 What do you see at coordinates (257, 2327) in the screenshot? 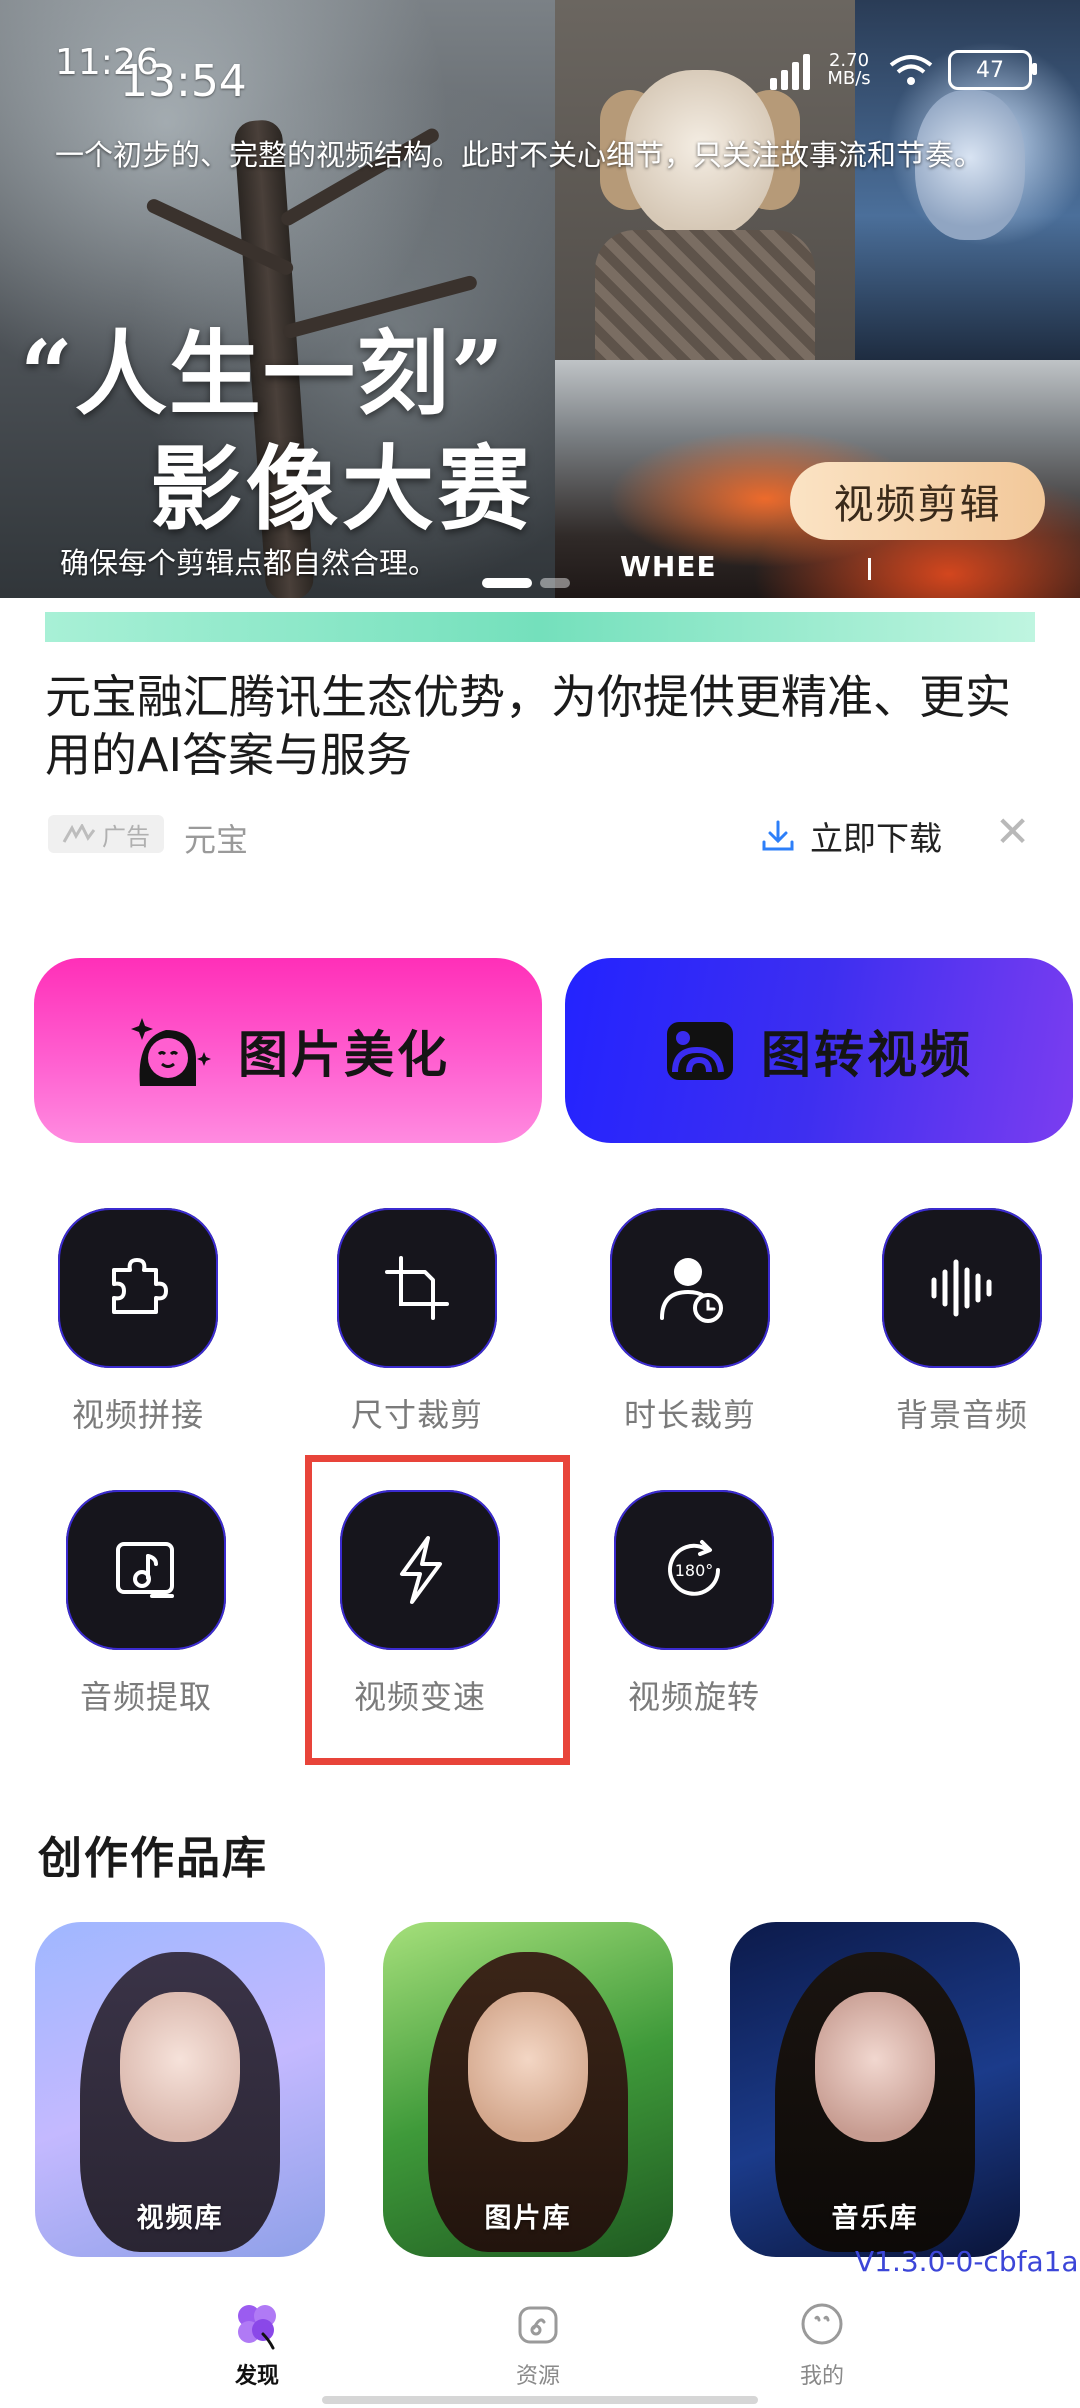
I see `discover-icon` at bounding box center [257, 2327].